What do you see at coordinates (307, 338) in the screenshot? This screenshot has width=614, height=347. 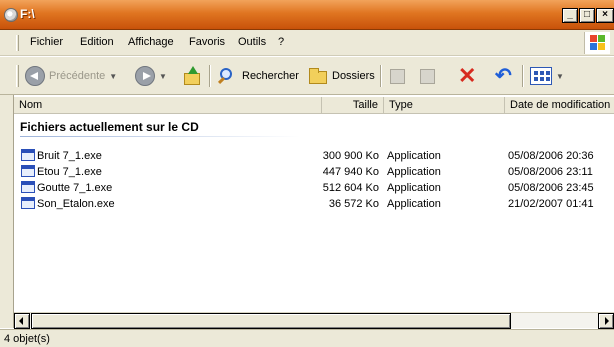 I see `status-bar: 4 objet(s)` at bounding box center [307, 338].